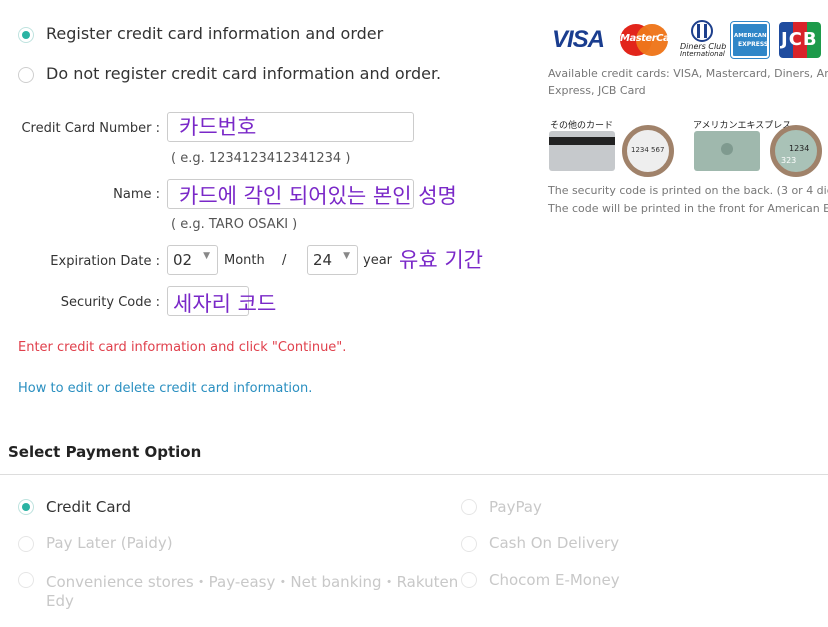 The width and height of the screenshot is (828, 627). I want to click on month-value: 02, so click(183, 260).